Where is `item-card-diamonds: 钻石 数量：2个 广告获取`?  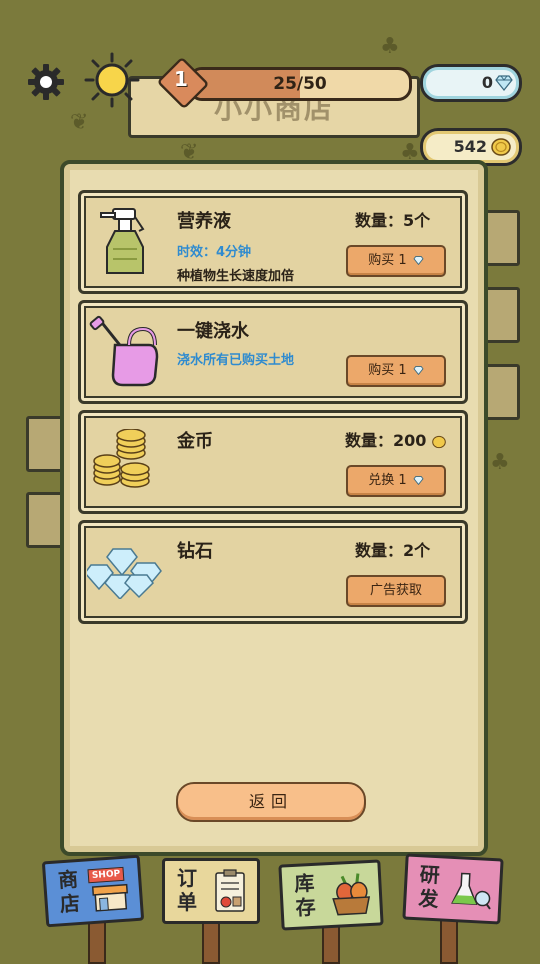 item-card-diamonds: 钻石 数量：2个 广告获取 is located at coordinates (273, 572).